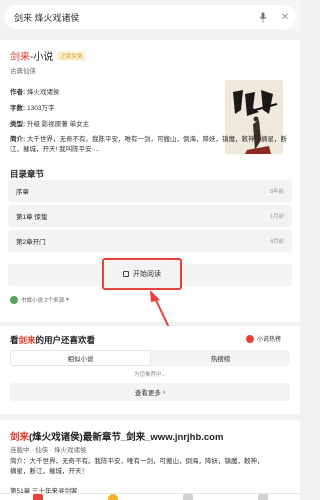 The image size is (320, 500). Describe the element at coordinates (220, 358) in the screenshot. I see `tab-hot-search: 热搜榜` at that location.